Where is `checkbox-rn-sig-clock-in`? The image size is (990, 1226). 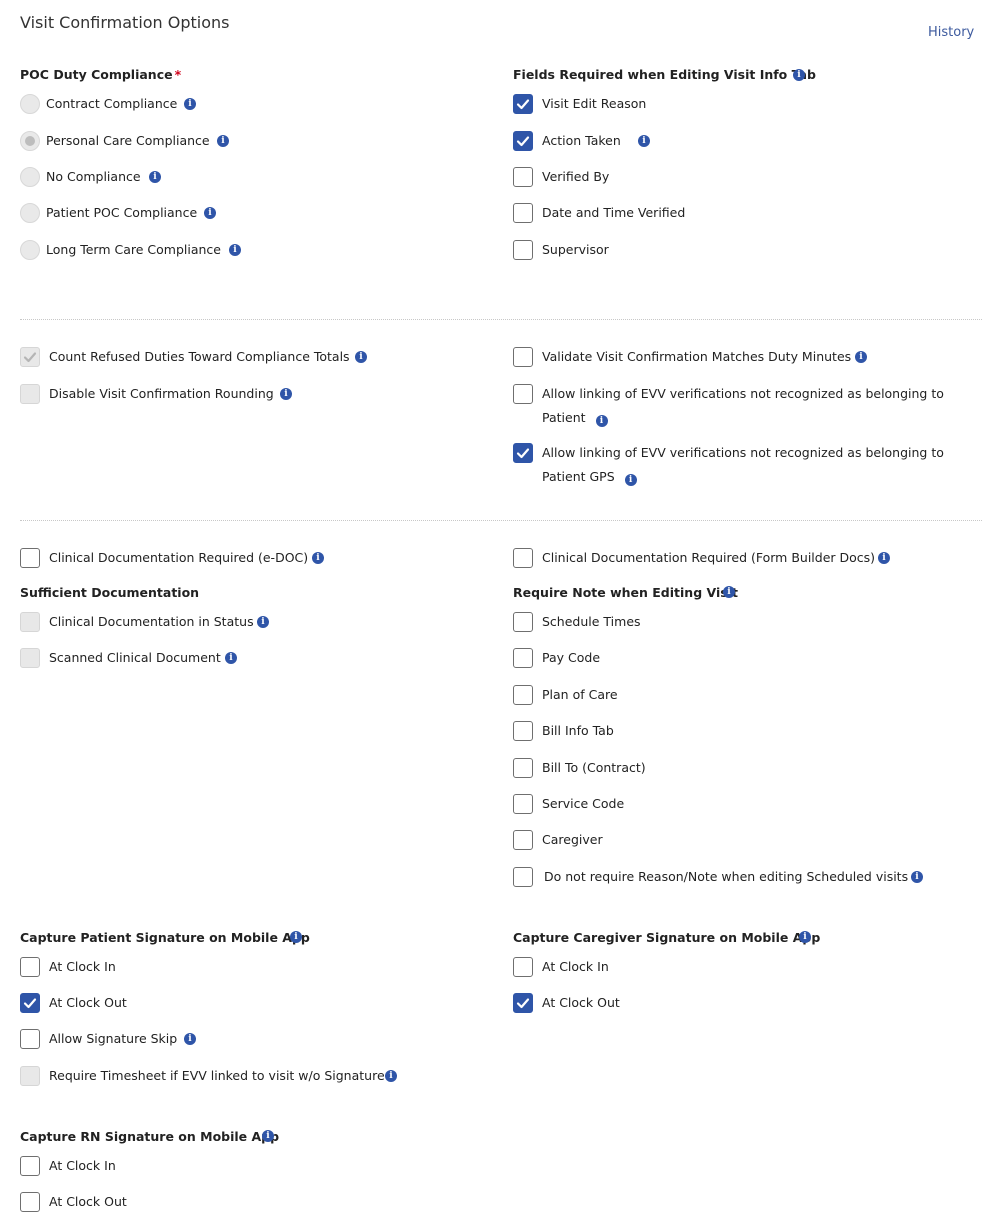 checkbox-rn-sig-clock-in is located at coordinates (30, 1166).